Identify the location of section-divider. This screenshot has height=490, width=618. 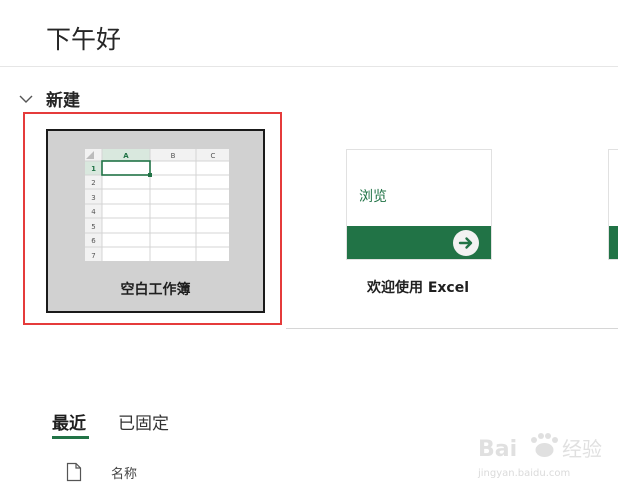
(452, 328).